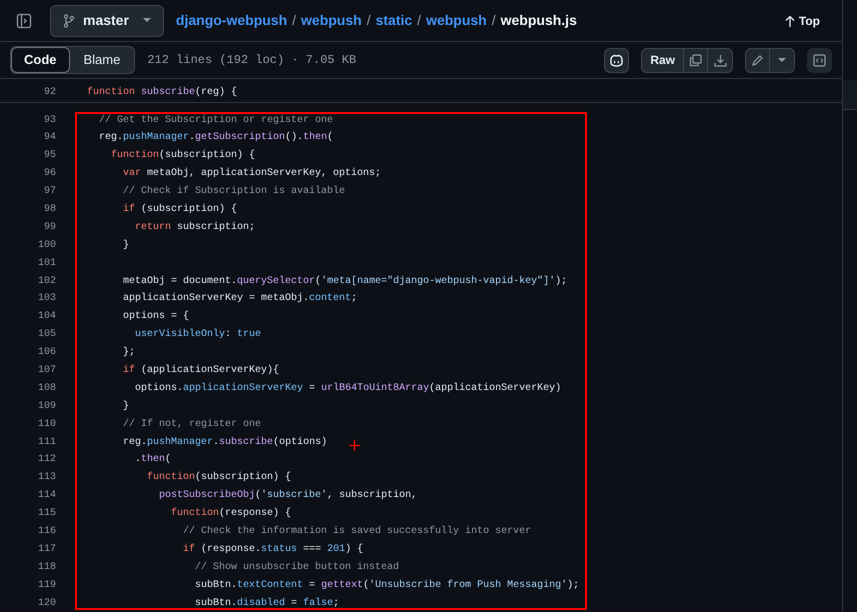 The image size is (857, 612). Describe the element at coordinates (153, 460) in the screenshot. I see `code-line: .then(` at that location.